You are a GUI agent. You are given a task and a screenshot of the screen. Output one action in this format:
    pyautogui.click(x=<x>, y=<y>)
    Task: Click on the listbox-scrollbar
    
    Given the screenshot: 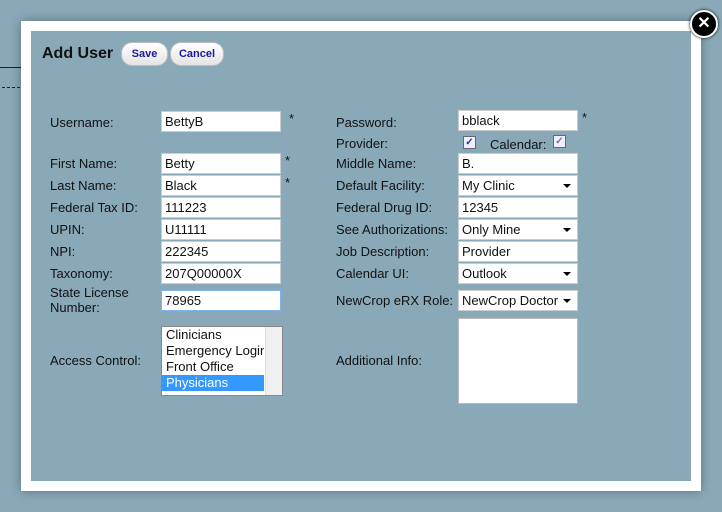 What is the action you would take?
    pyautogui.click(x=273, y=361)
    